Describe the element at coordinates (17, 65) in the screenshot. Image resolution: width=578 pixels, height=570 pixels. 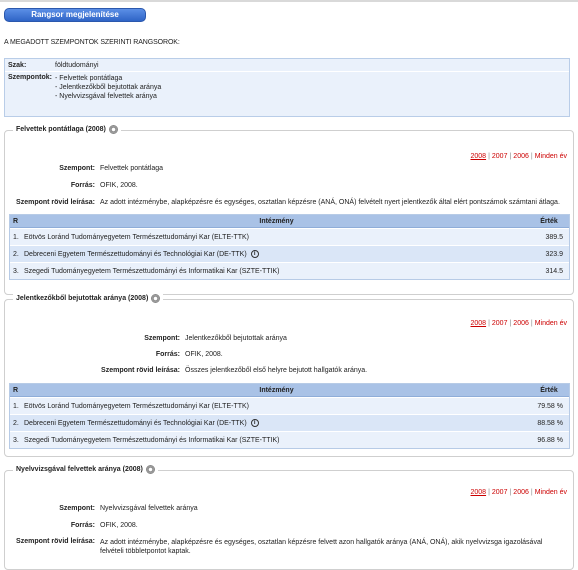
I see `szak-label: Szak:` at that location.